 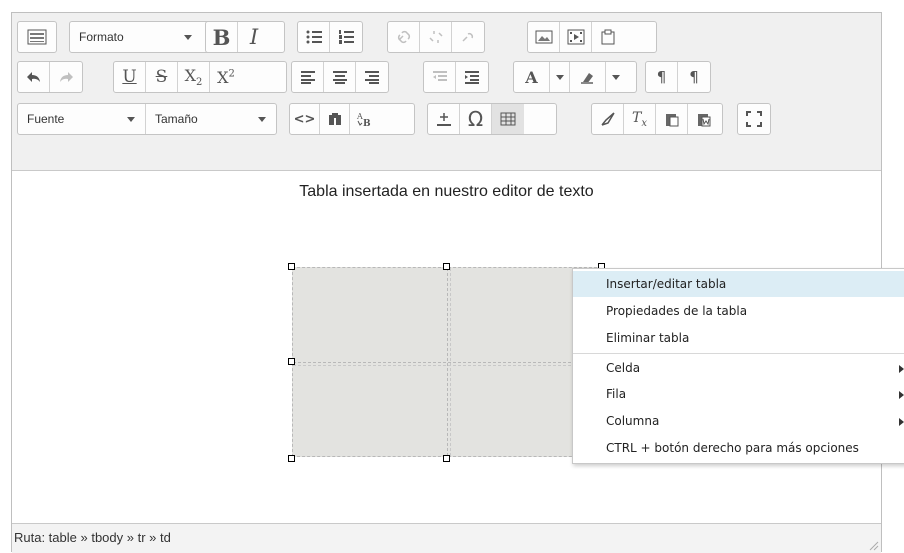 I want to click on align-center-icon, so click(x=339, y=77).